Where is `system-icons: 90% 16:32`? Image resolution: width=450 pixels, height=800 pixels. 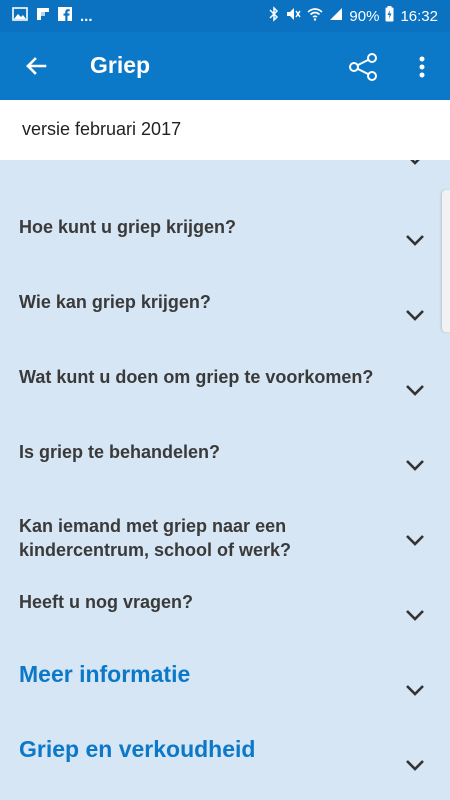
system-icons: 90% 16:32 is located at coordinates (353, 16).